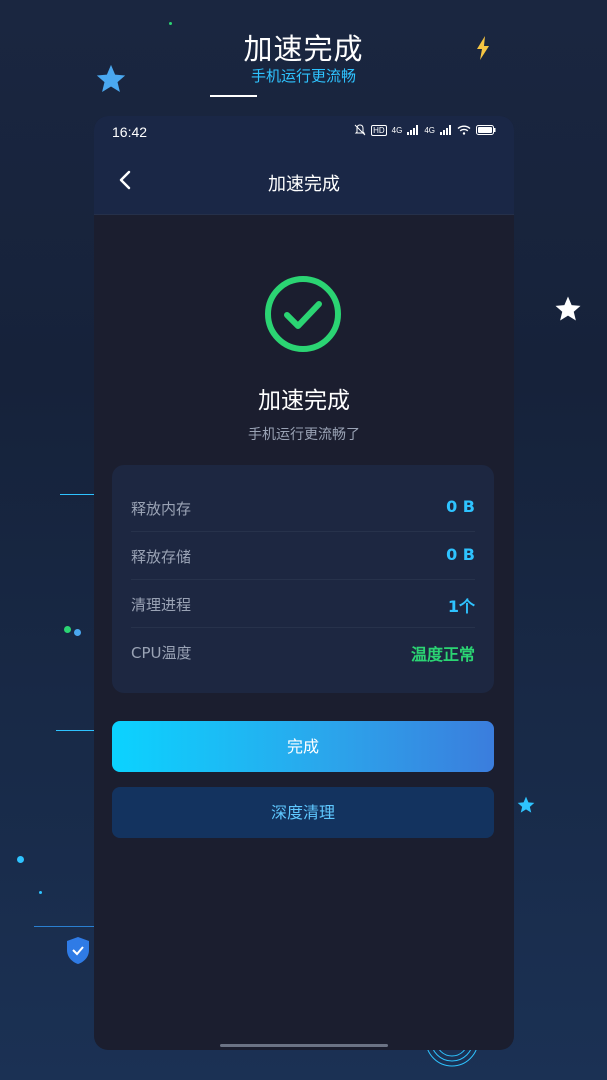  What do you see at coordinates (303, 812) in the screenshot?
I see `deep-clean-button: 深度清理` at bounding box center [303, 812].